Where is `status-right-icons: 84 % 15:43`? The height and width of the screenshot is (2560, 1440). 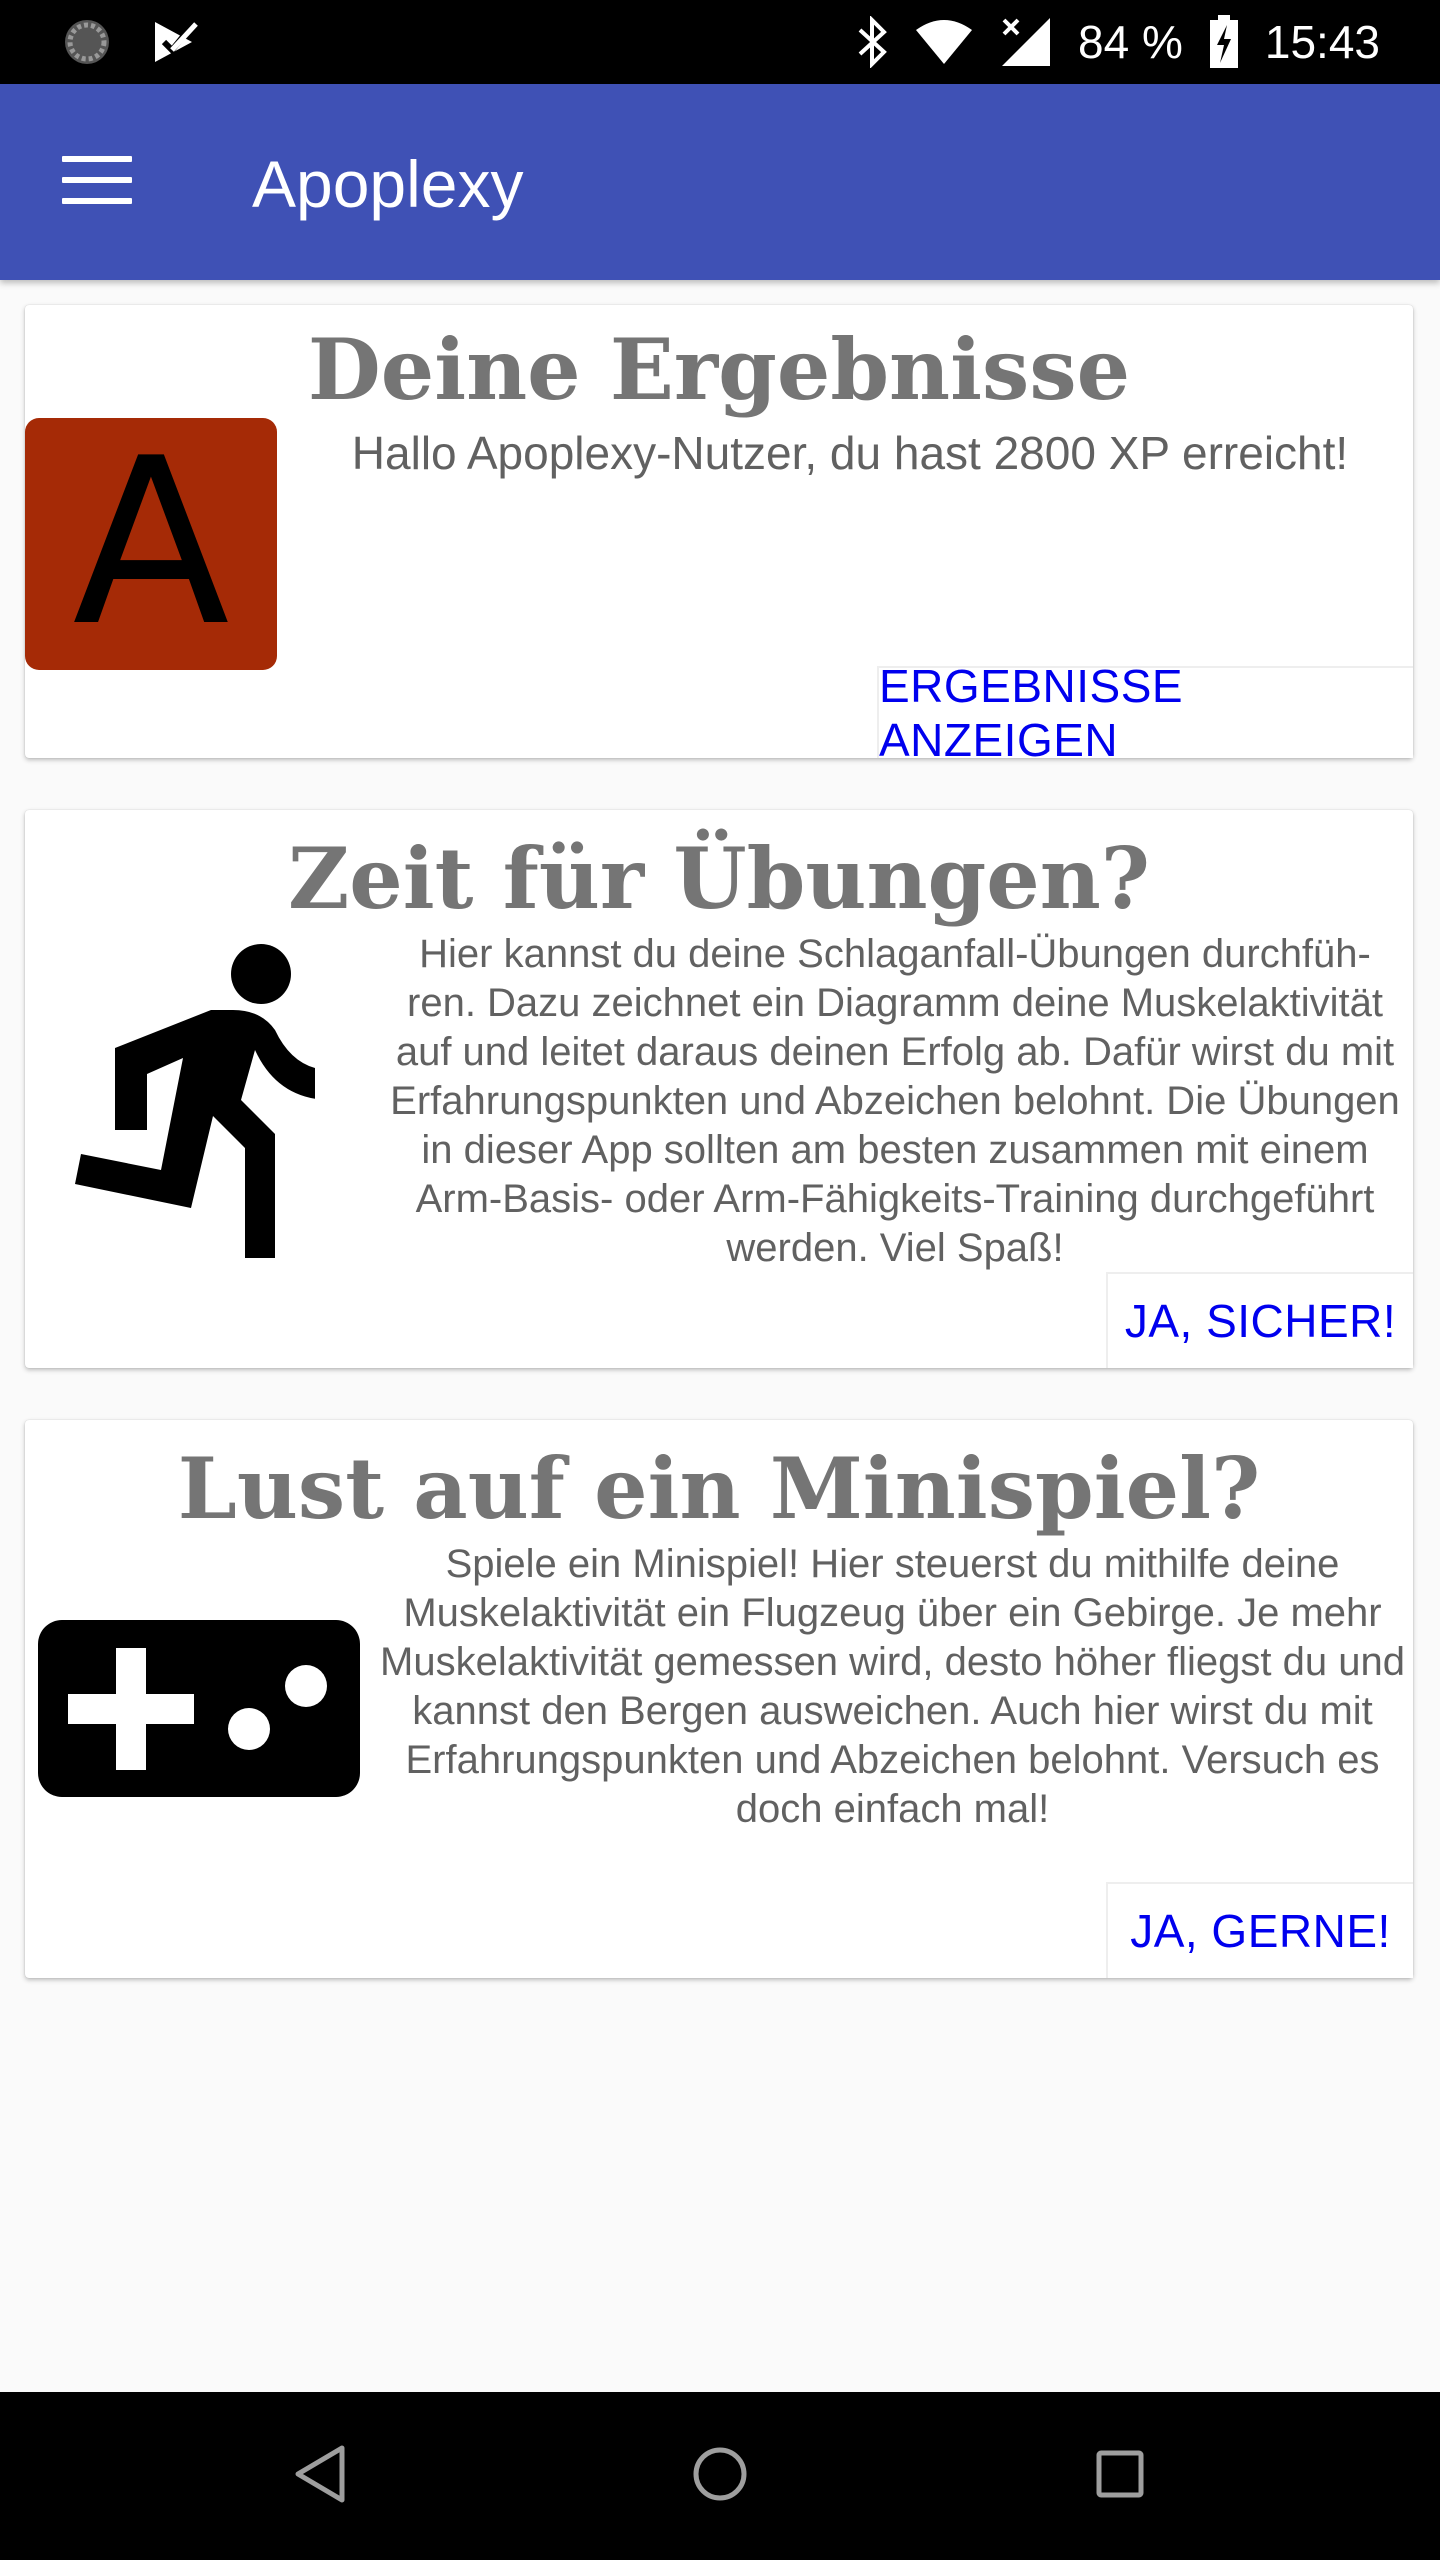
status-right-icons: 84 % 15:43 is located at coordinates (1118, 42).